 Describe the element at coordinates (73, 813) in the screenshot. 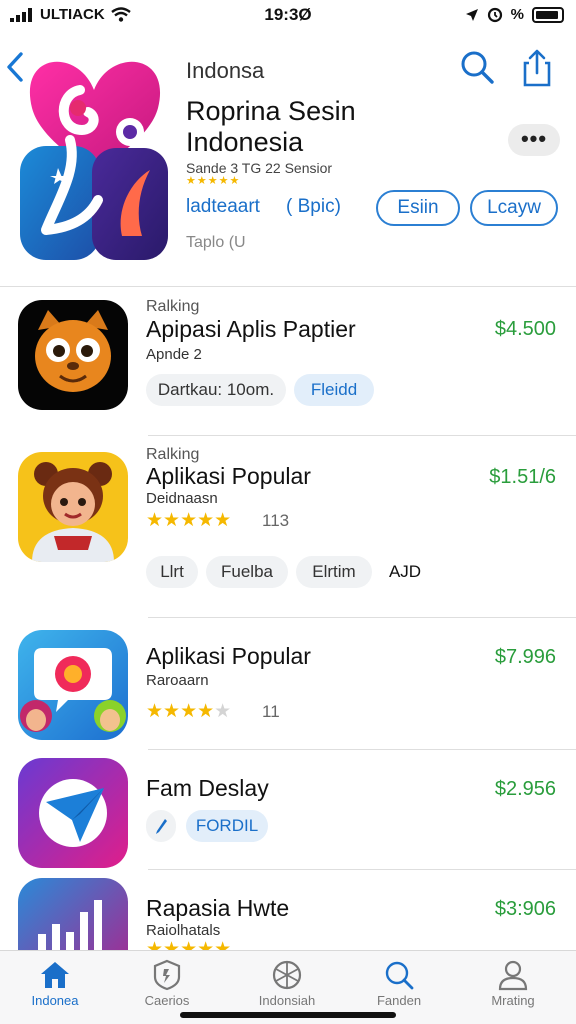

I see `app-icon-send` at that location.